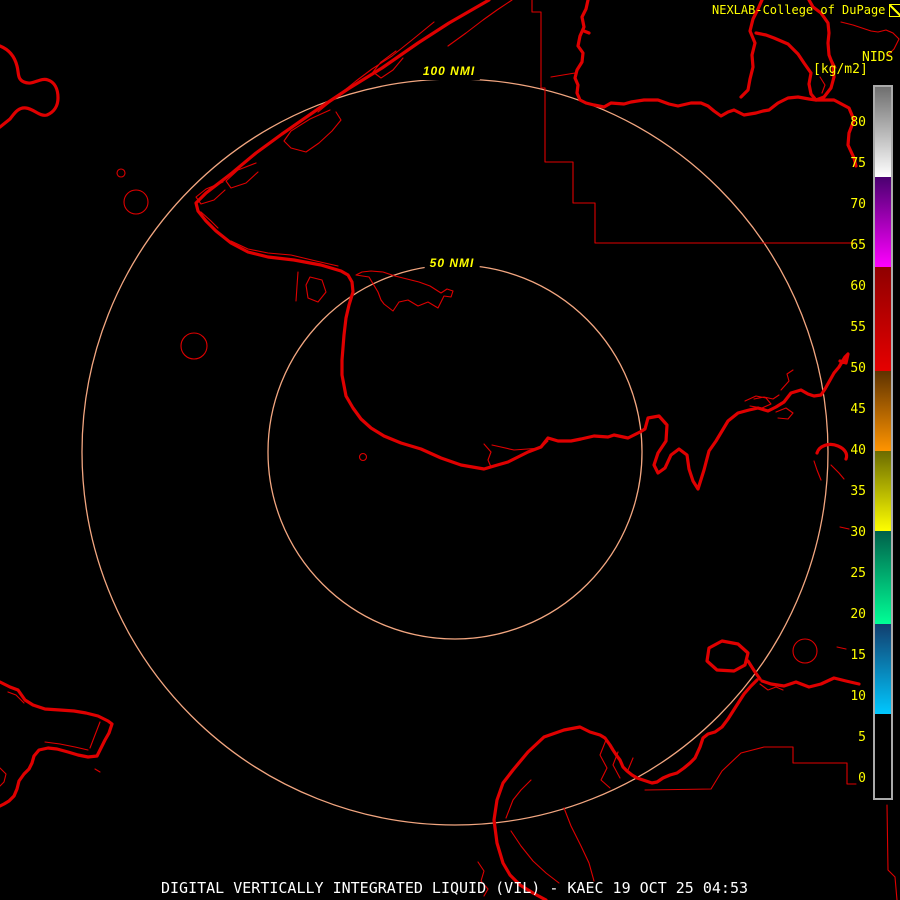 The image size is (900, 900). Describe the element at coordinates (449, 71) in the screenshot. I see `range-ring-outer-label: 100 NMI` at that location.